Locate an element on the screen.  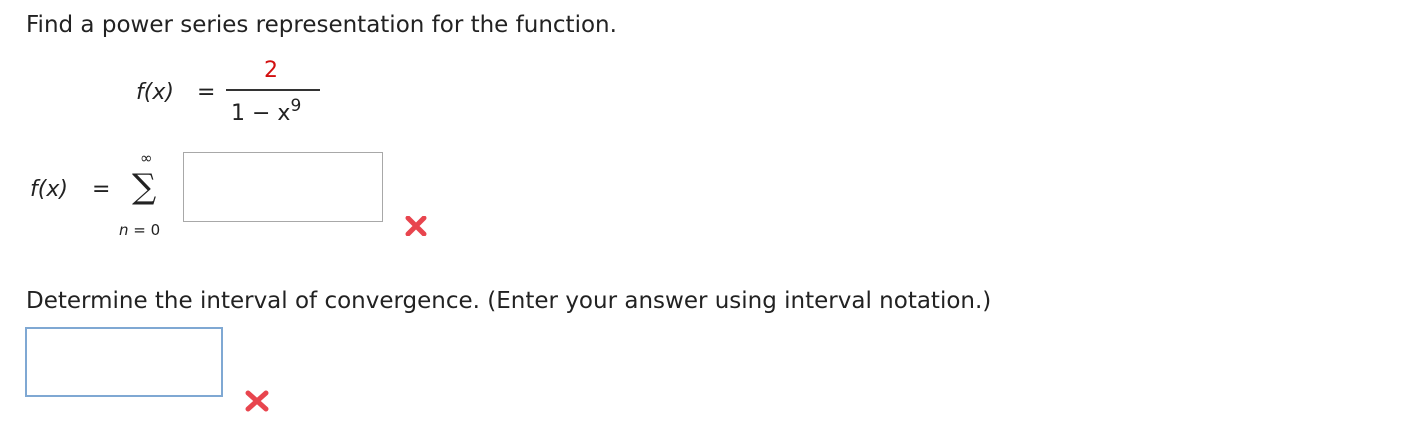
fraction-denominator: 1 − x9 is located at coordinates (266, 112).